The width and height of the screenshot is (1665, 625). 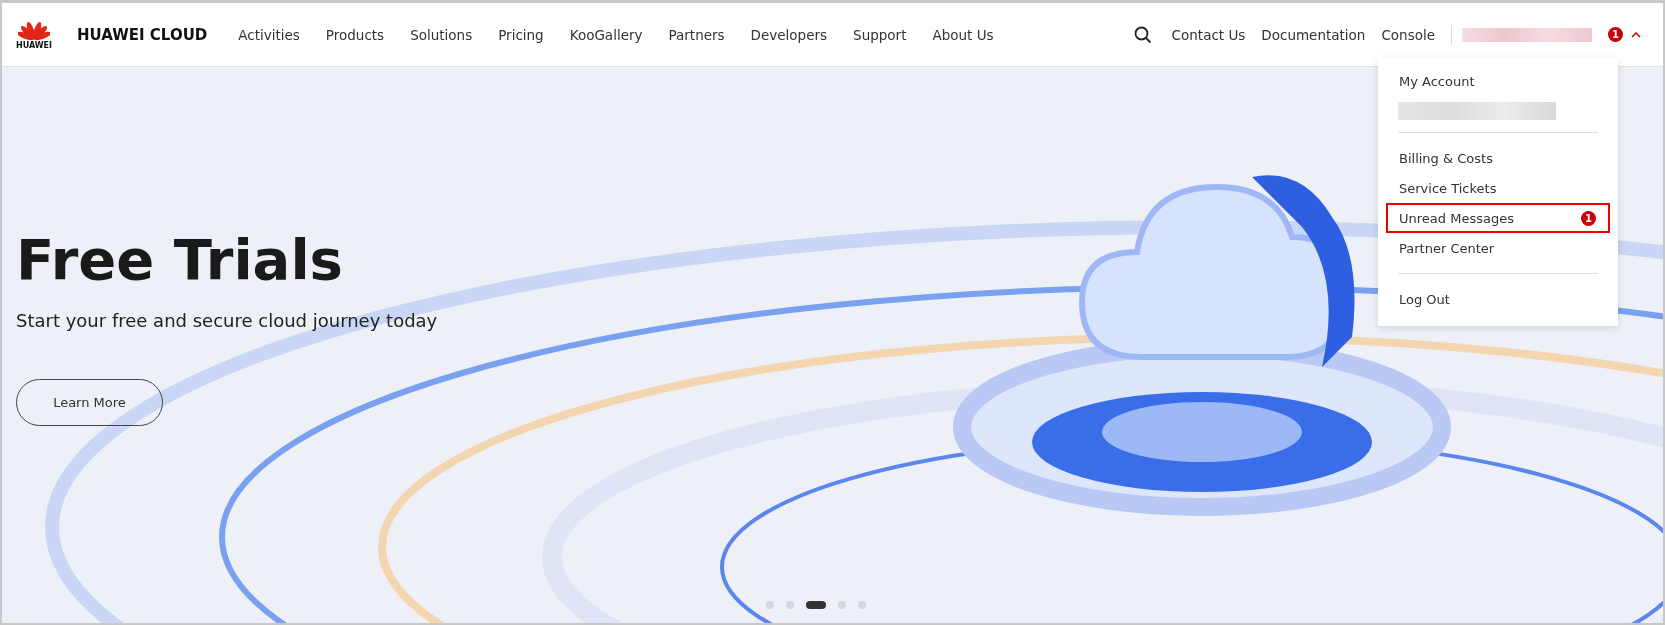 I want to click on nav-link: Support, so click(x=880, y=34).